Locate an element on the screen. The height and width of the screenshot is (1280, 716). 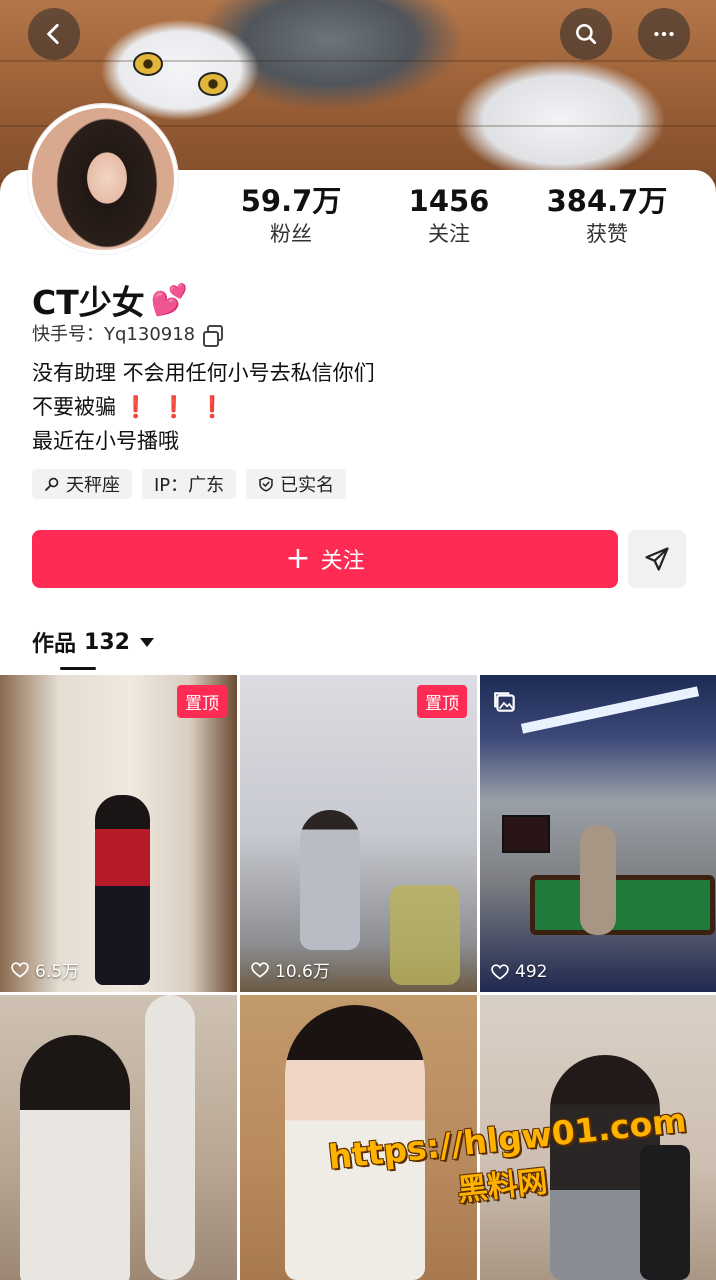
message-button is located at coordinates (657, 559).